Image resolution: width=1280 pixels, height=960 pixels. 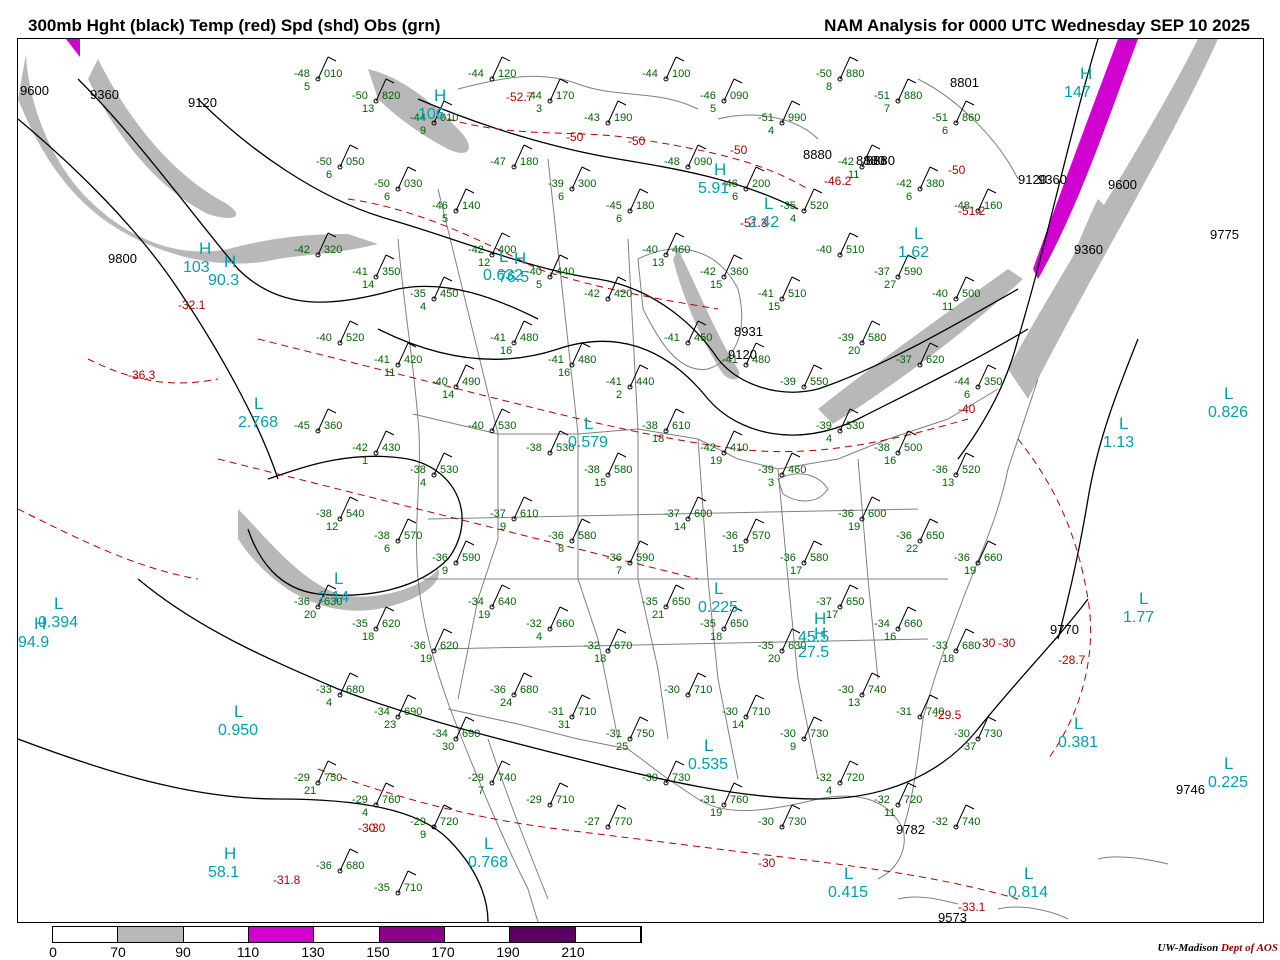 I want to click on station-plot: -35 520 4, so click(x=804, y=206).